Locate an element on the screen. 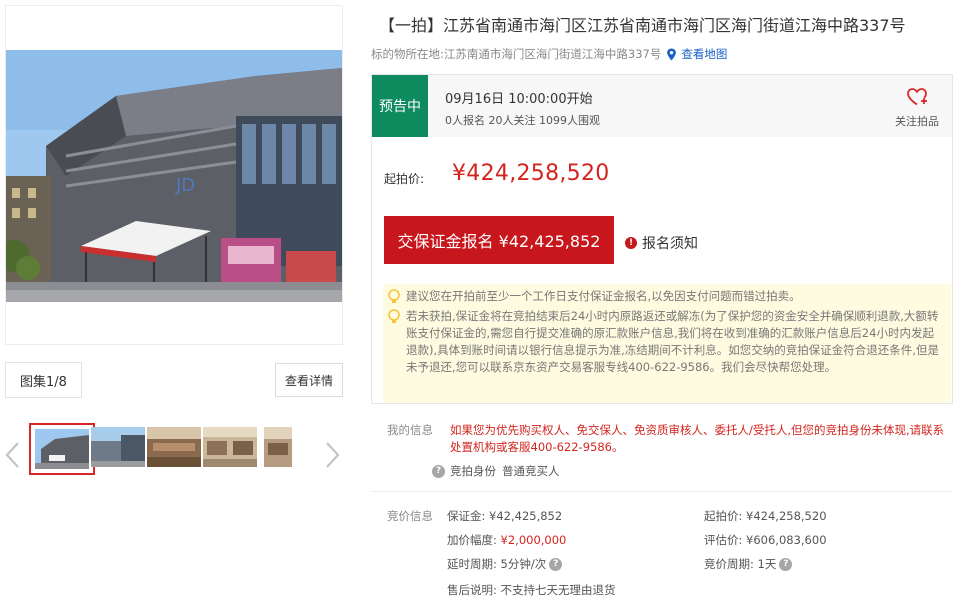  start-price-row: 起拍价: ¥424,258,520 is located at coordinates (765, 516).